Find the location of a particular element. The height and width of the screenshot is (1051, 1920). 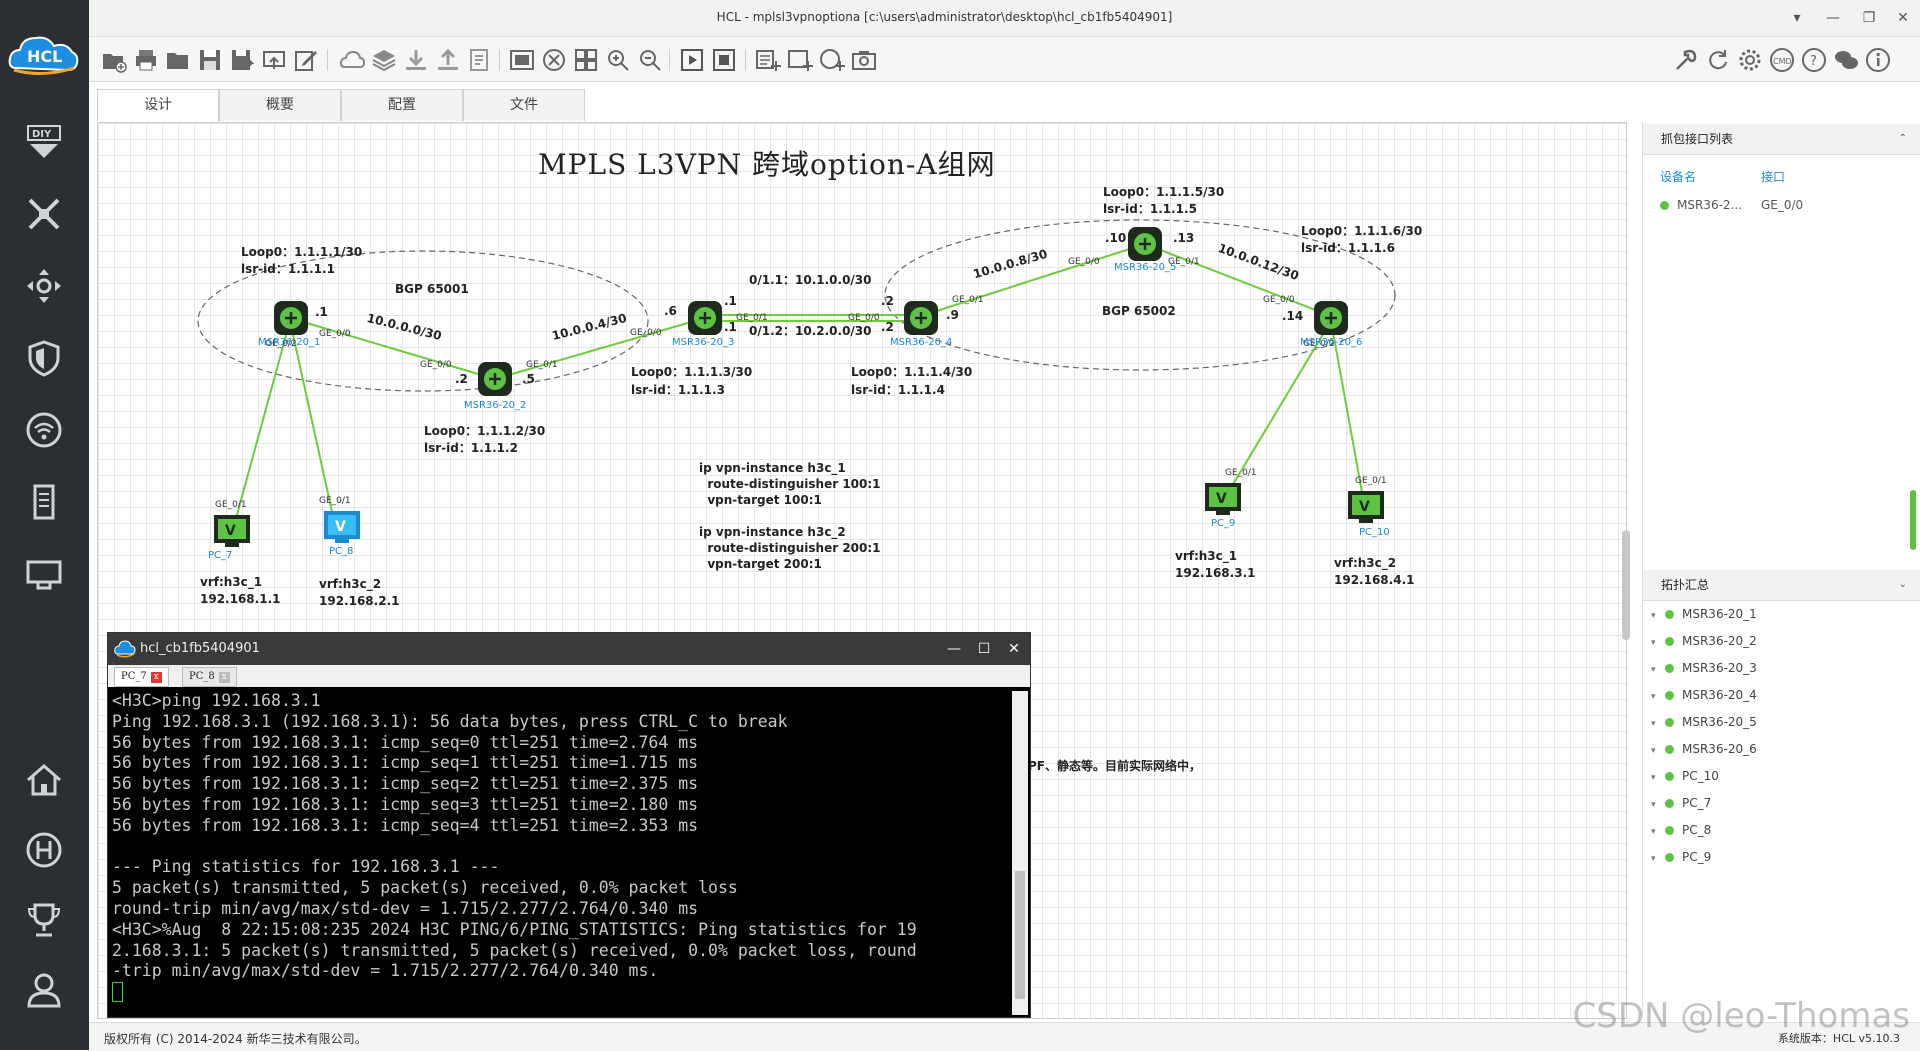

zoom-in-icon is located at coordinates (618, 60).